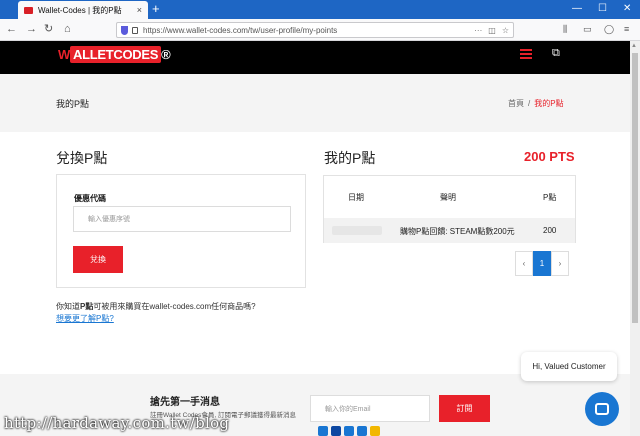  What do you see at coordinates (48, 29) in the screenshot?
I see `reload-icon: ↻` at bounding box center [48, 29].